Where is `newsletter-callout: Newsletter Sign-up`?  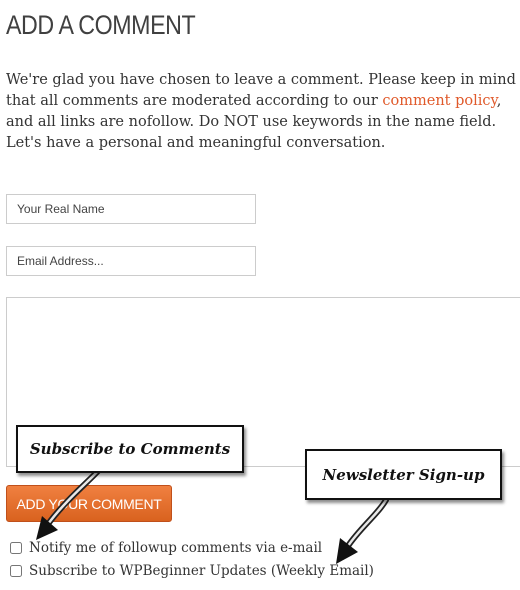 newsletter-callout: Newsletter Sign-up is located at coordinates (403, 474).